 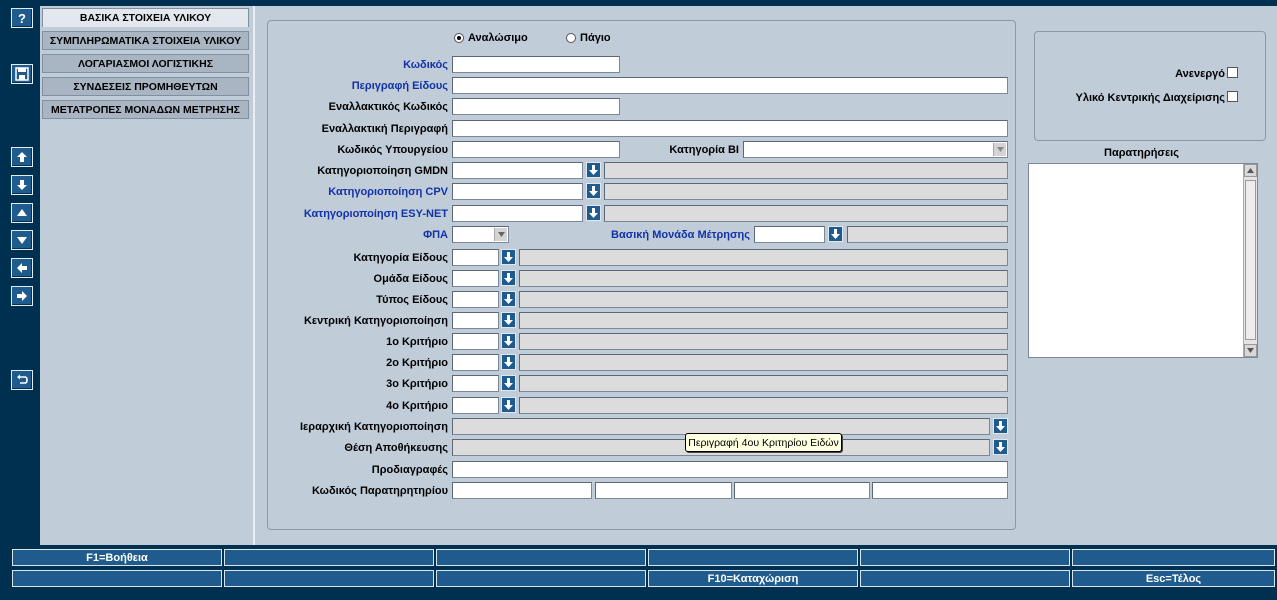 I want to click on criterion2-lov-button, so click(x=508, y=362).